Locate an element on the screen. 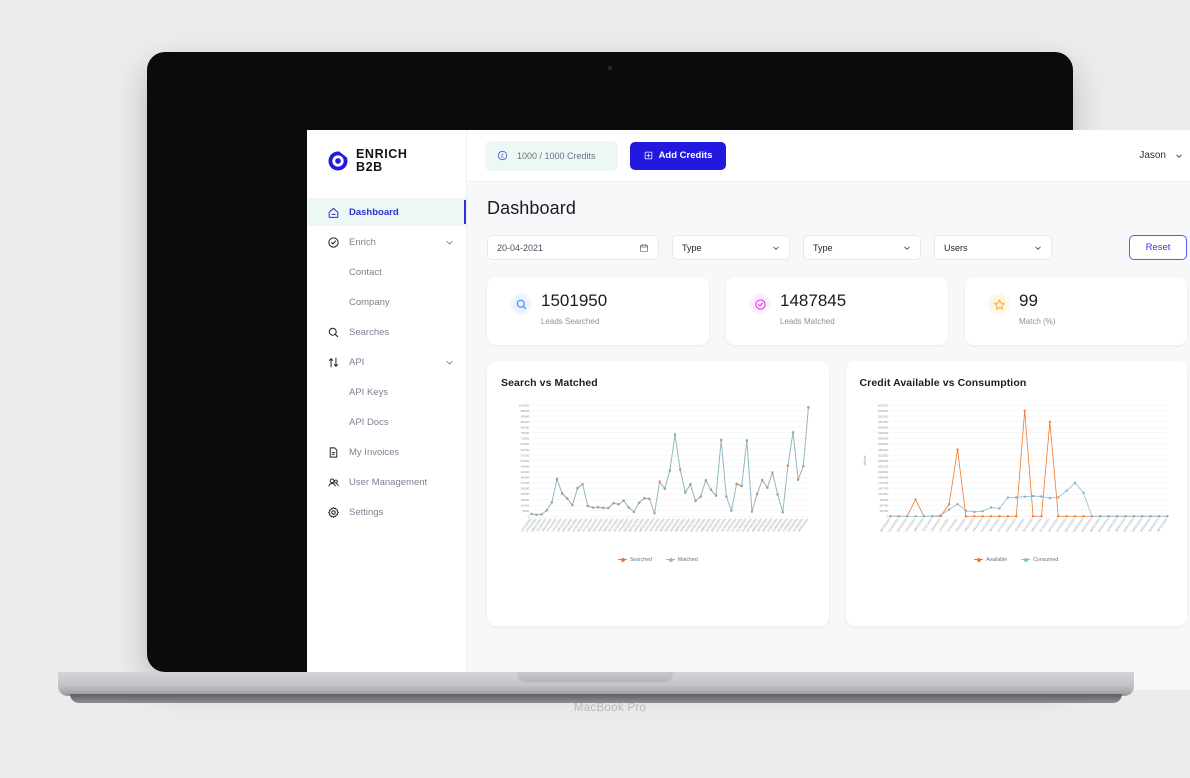  reset-button: Reset is located at coordinates (1158, 247).